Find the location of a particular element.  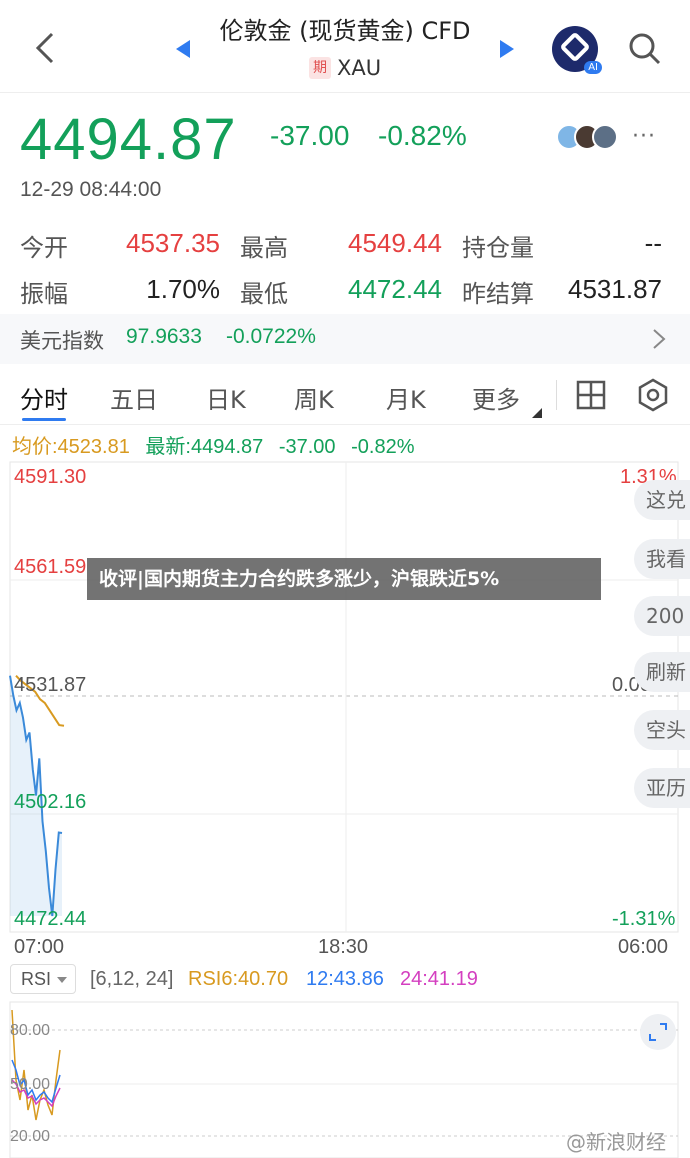

x-label-mid: 18:30 is located at coordinates (343, 947).